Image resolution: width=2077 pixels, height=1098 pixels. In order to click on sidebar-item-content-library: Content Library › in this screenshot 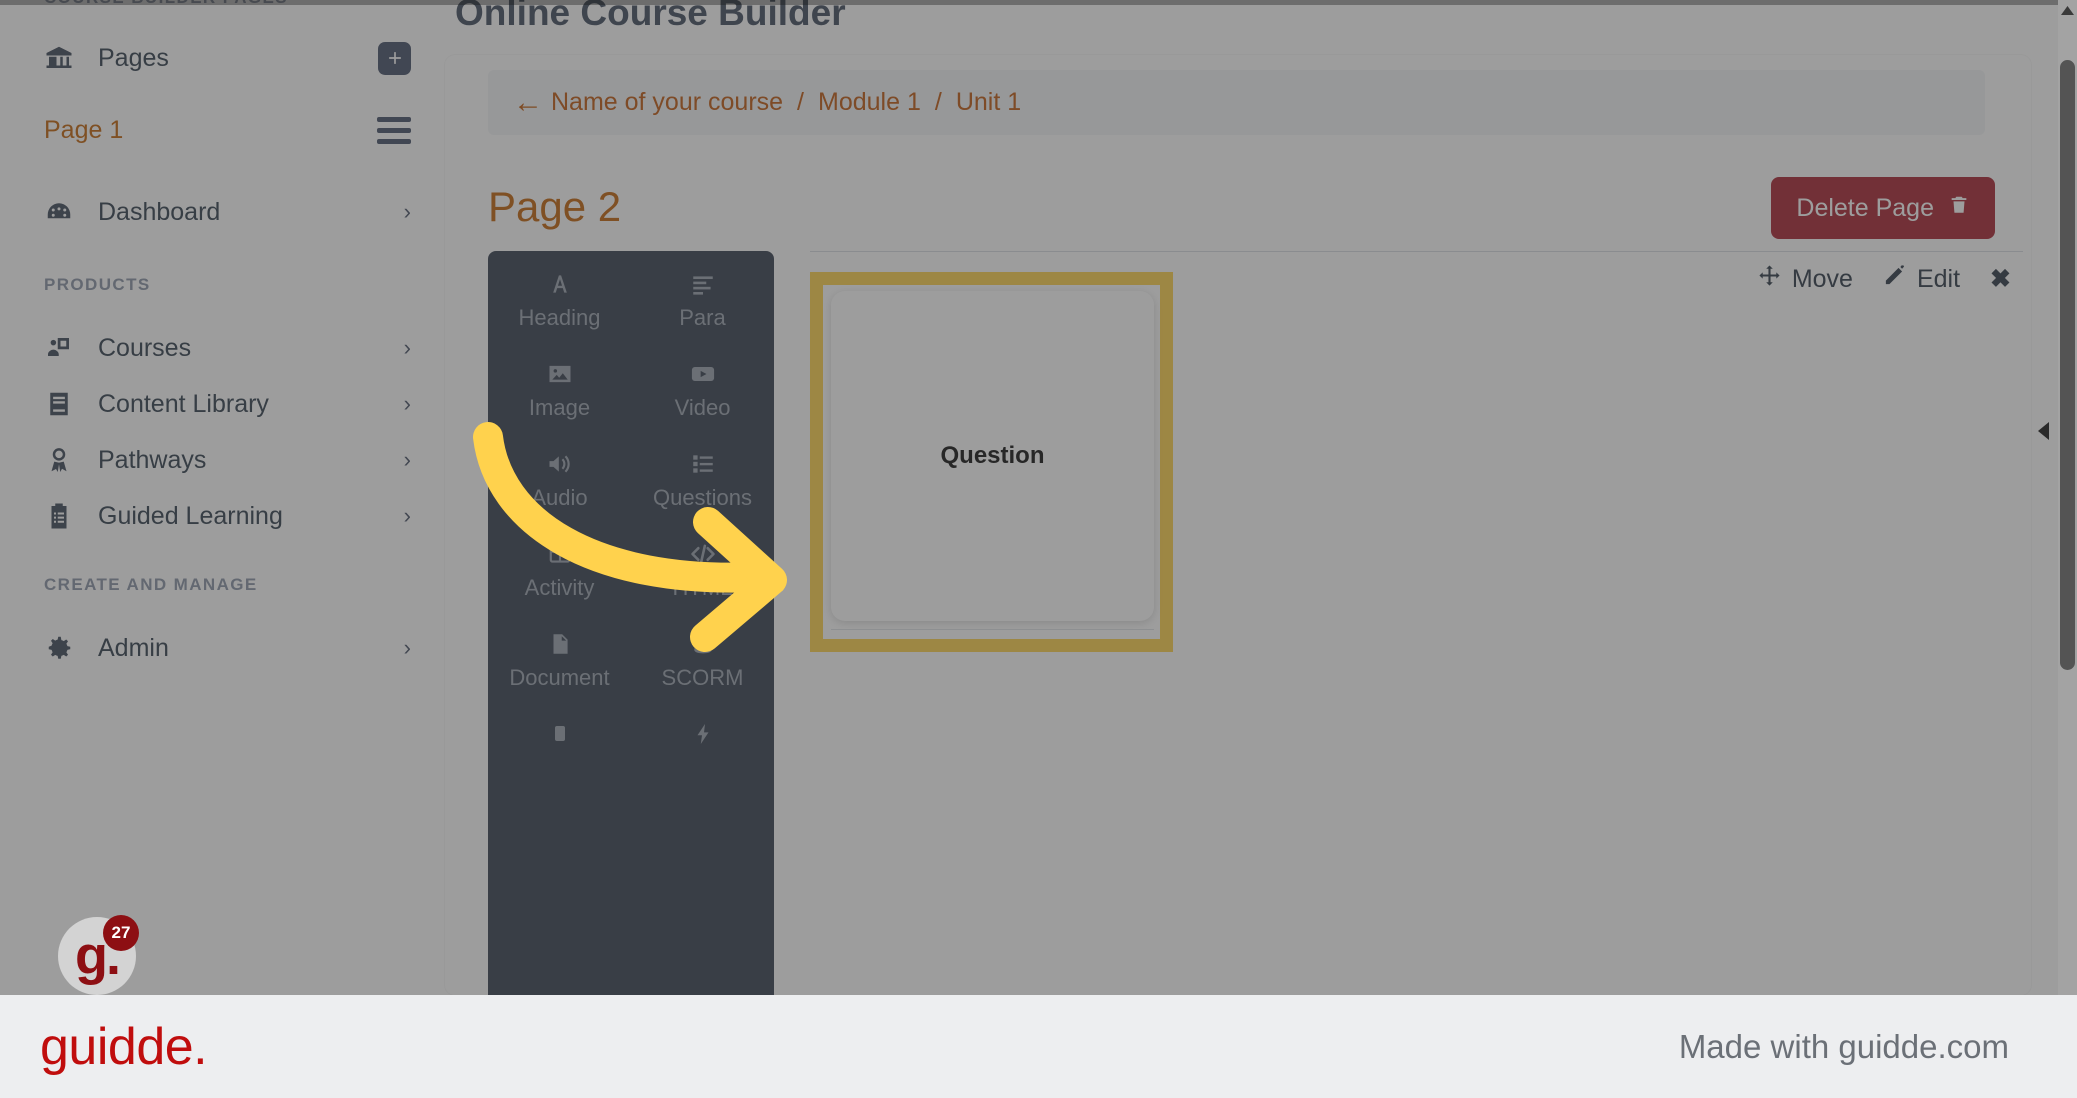, I will do `click(227, 404)`.